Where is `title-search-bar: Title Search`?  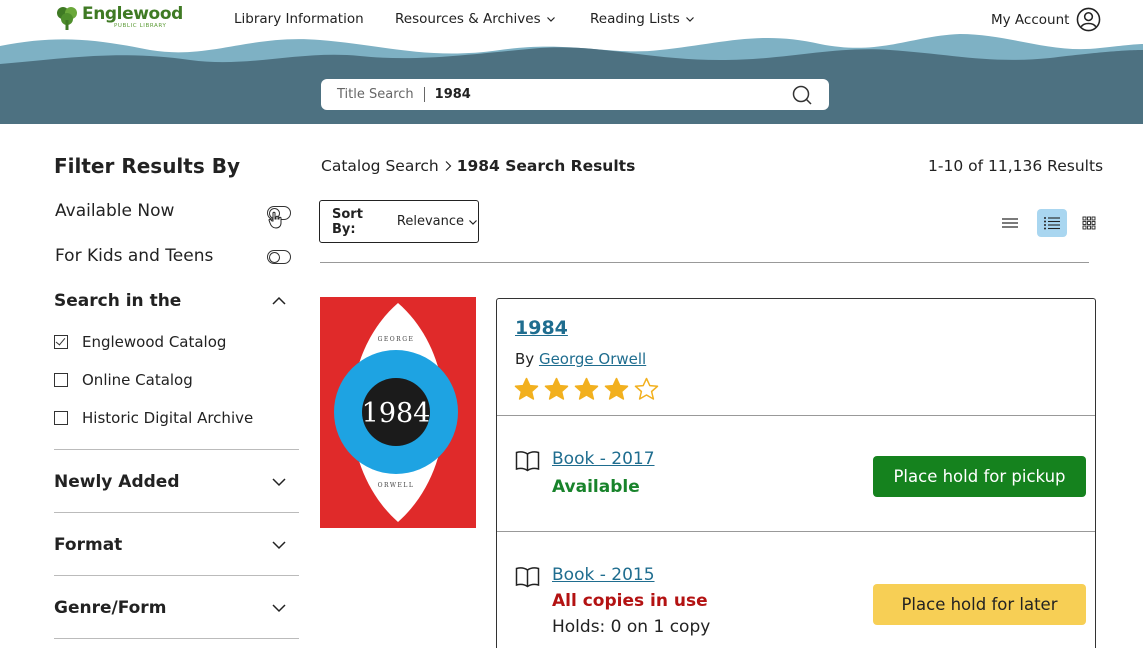 title-search-bar: Title Search is located at coordinates (575, 94).